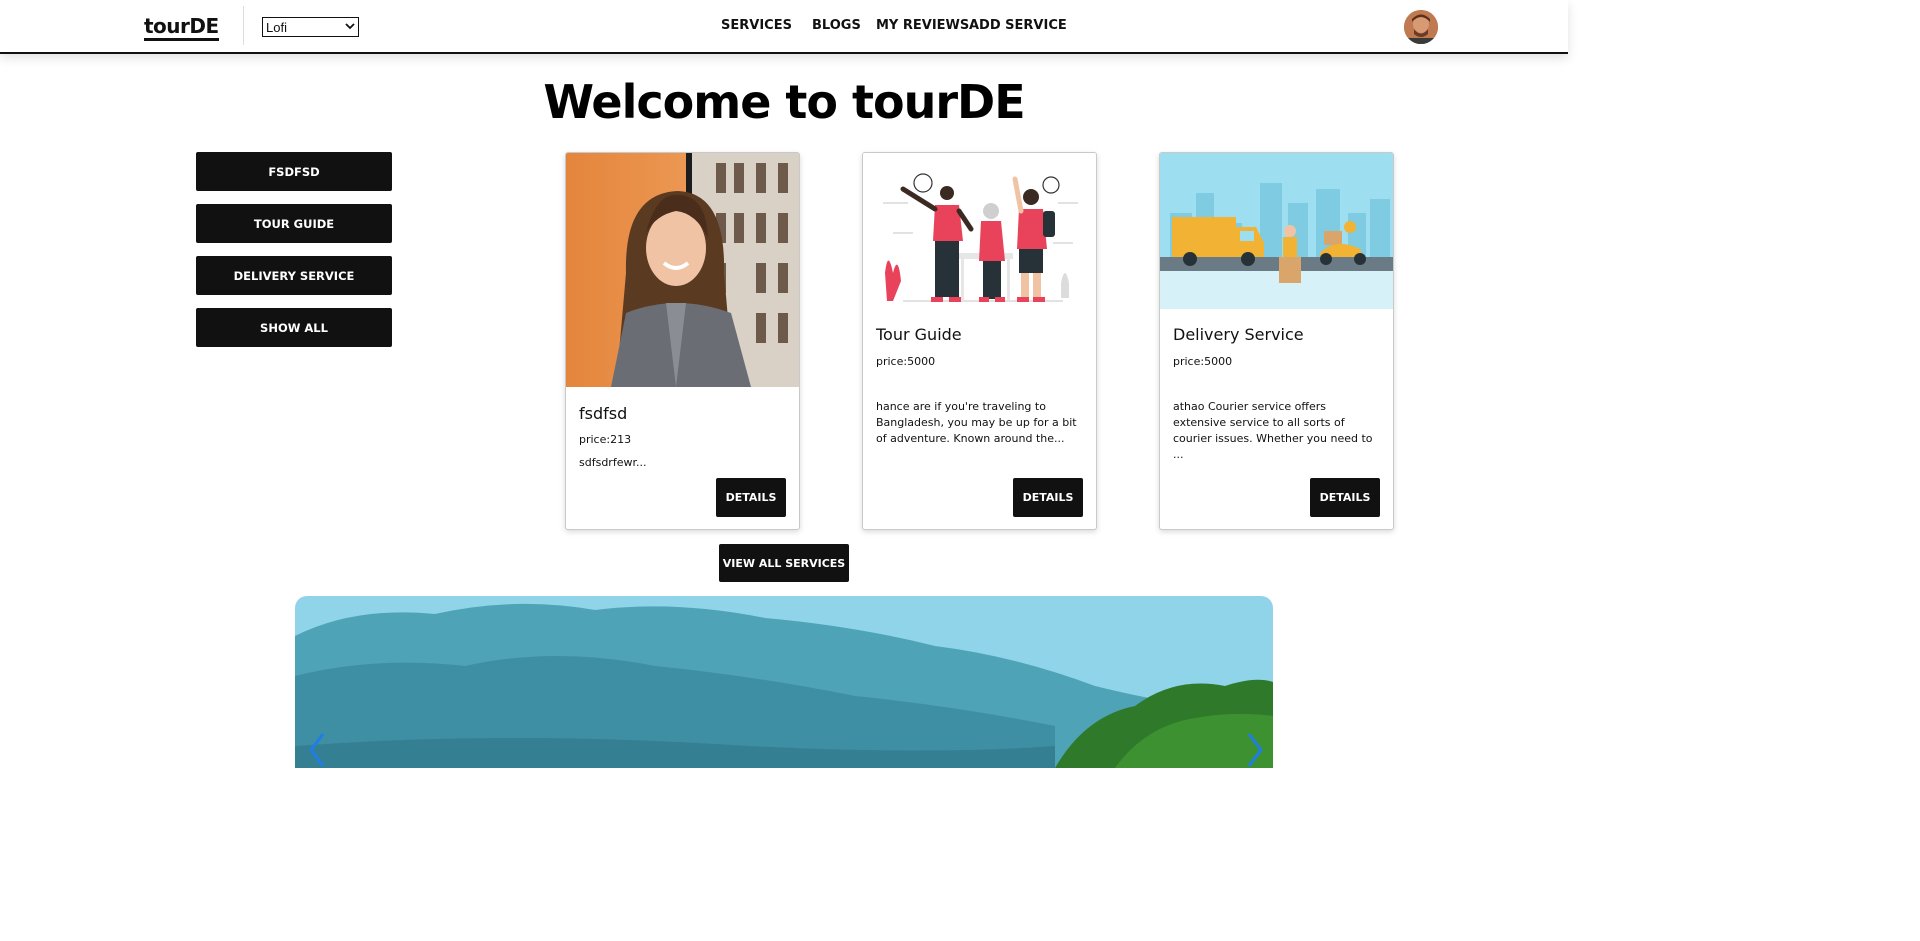 The image size is (1920, 941). What do you see at coordinates (350, 27) in the screenshot?
I see `chevron-down-icon` at bounding box center [350, 27].